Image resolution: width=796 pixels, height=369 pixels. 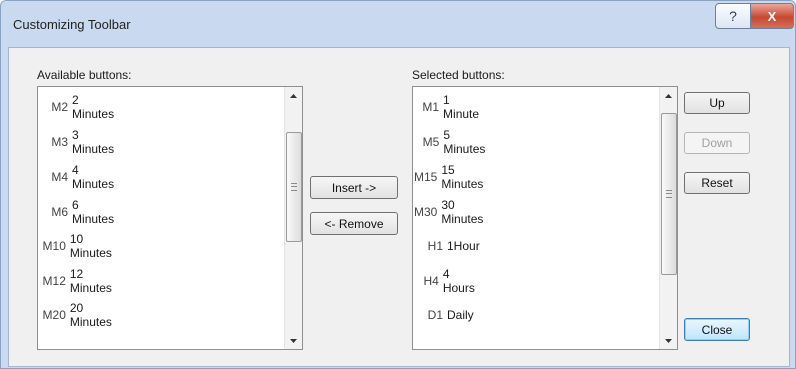 What do you see at coordinates (84, 75) in the screenshot?
I see `available-buttons-label: Available buttons:` at bounding box center [84, 75].